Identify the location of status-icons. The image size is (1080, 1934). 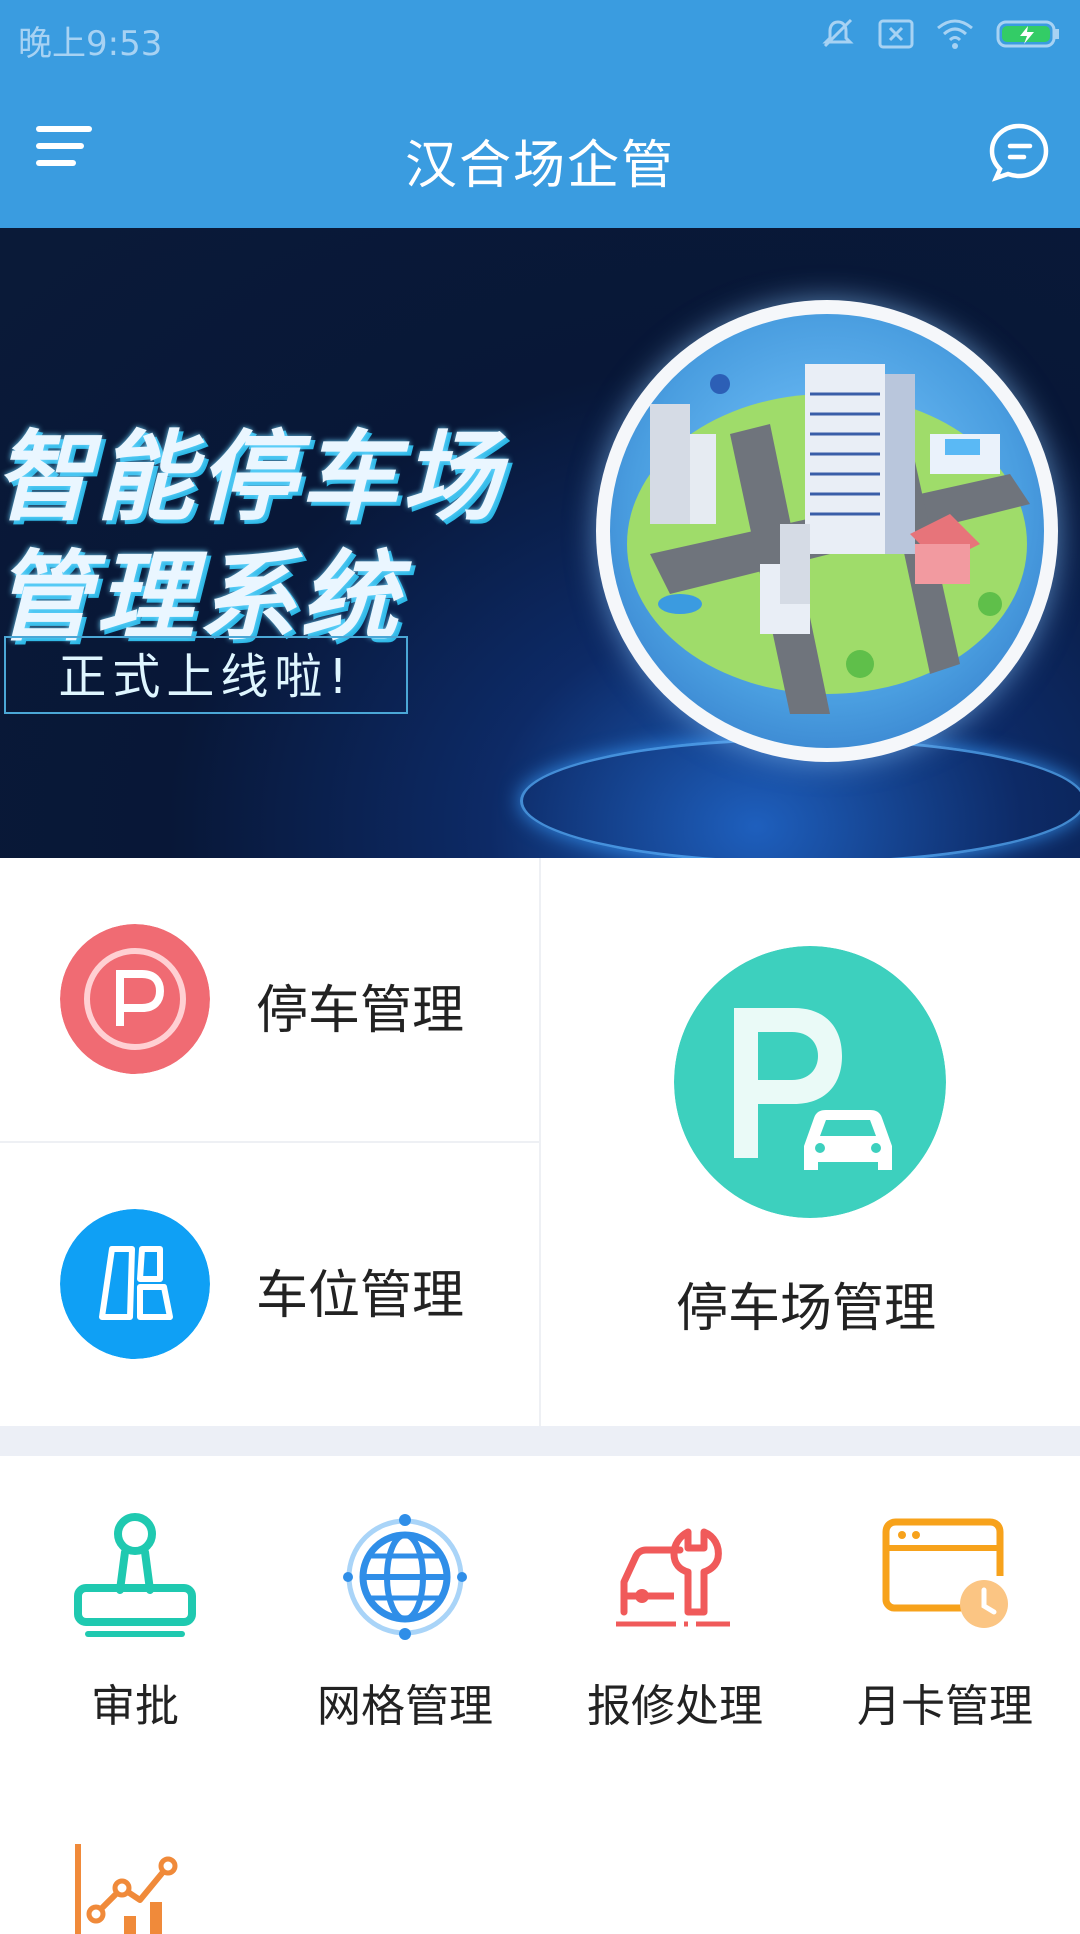
(940, 34).